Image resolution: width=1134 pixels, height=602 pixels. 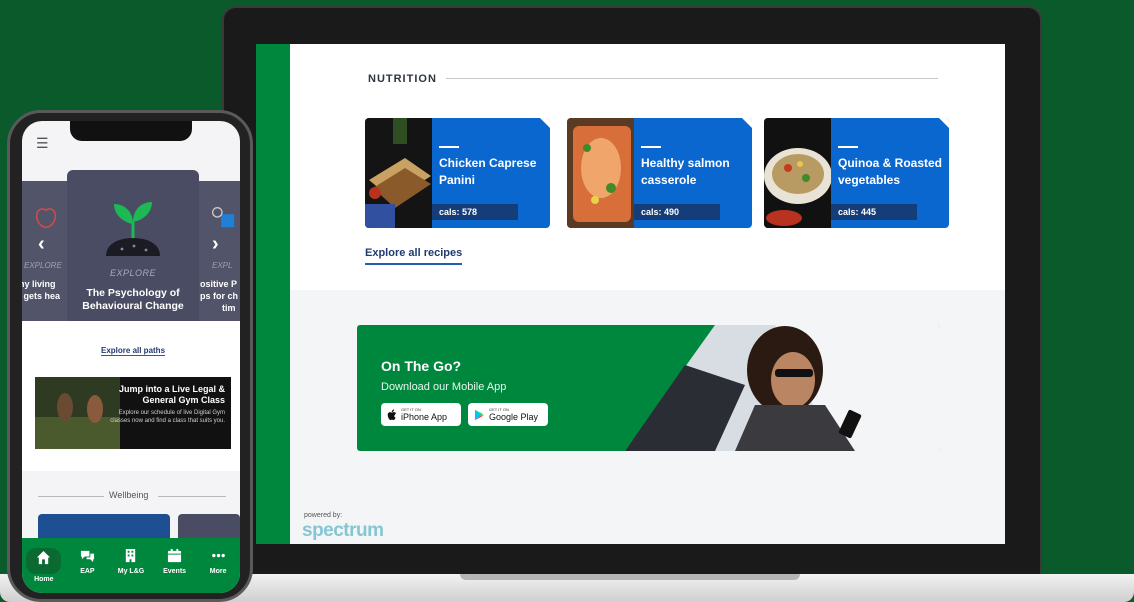 What do you see at coordinates (44, 557) in the screenshot?
I see `home-icon` at bounding box center [44, 557].